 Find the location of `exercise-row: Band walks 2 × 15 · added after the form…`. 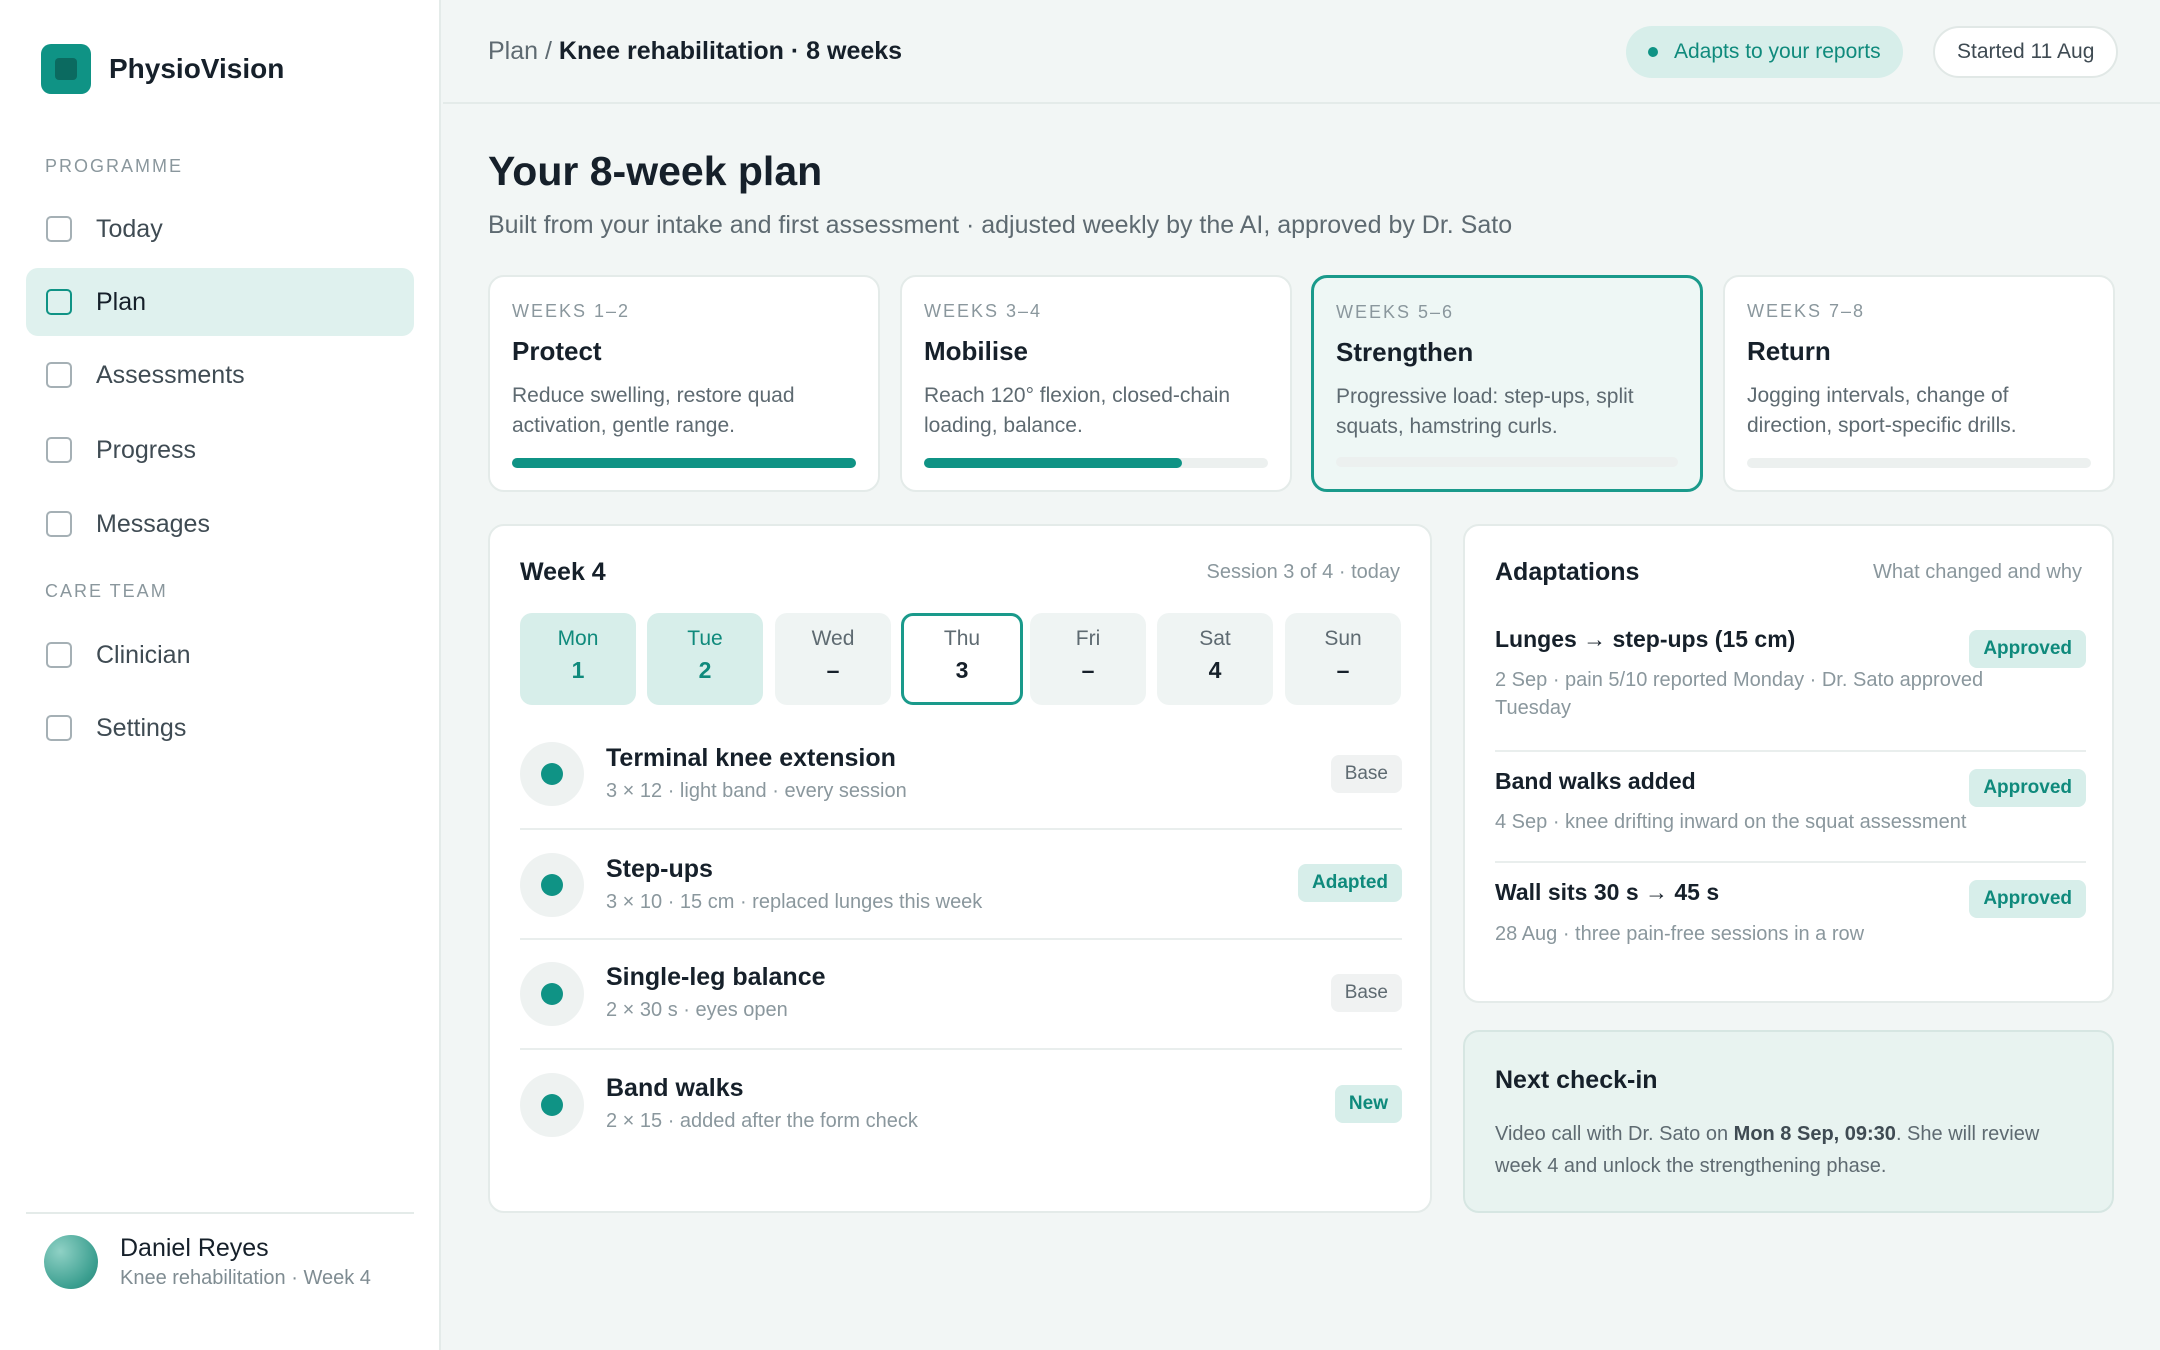

exercise-row: Band walks 2 × 15 · added after the form… is located at coordinates (961, 1105).